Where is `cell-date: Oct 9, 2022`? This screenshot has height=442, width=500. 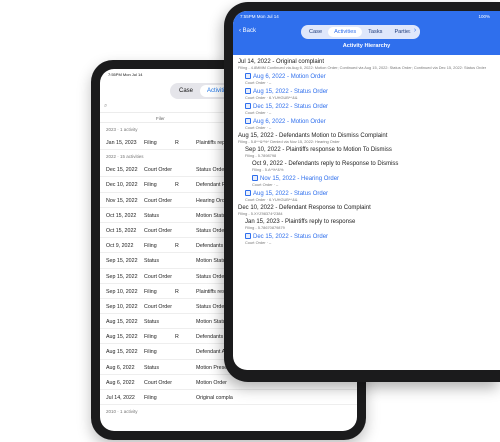
cell-date: Oct 9, 2022 is located at coordinates (120, 246).